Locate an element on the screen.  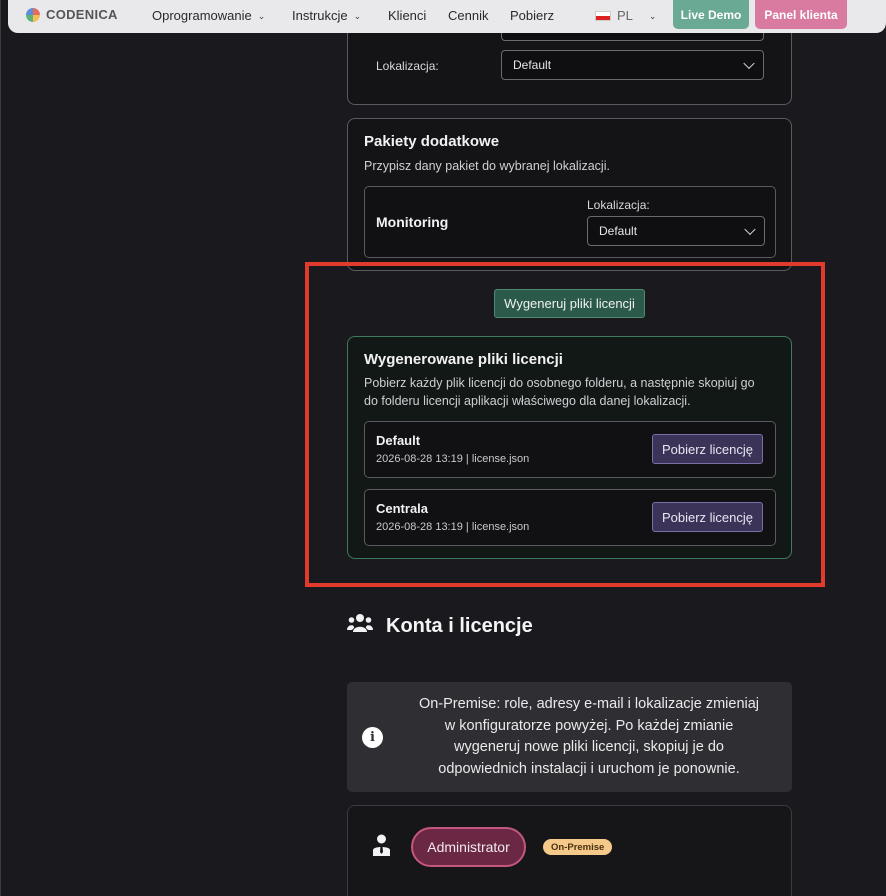
nav-label: Cennik is located at coordinates (468, 15).